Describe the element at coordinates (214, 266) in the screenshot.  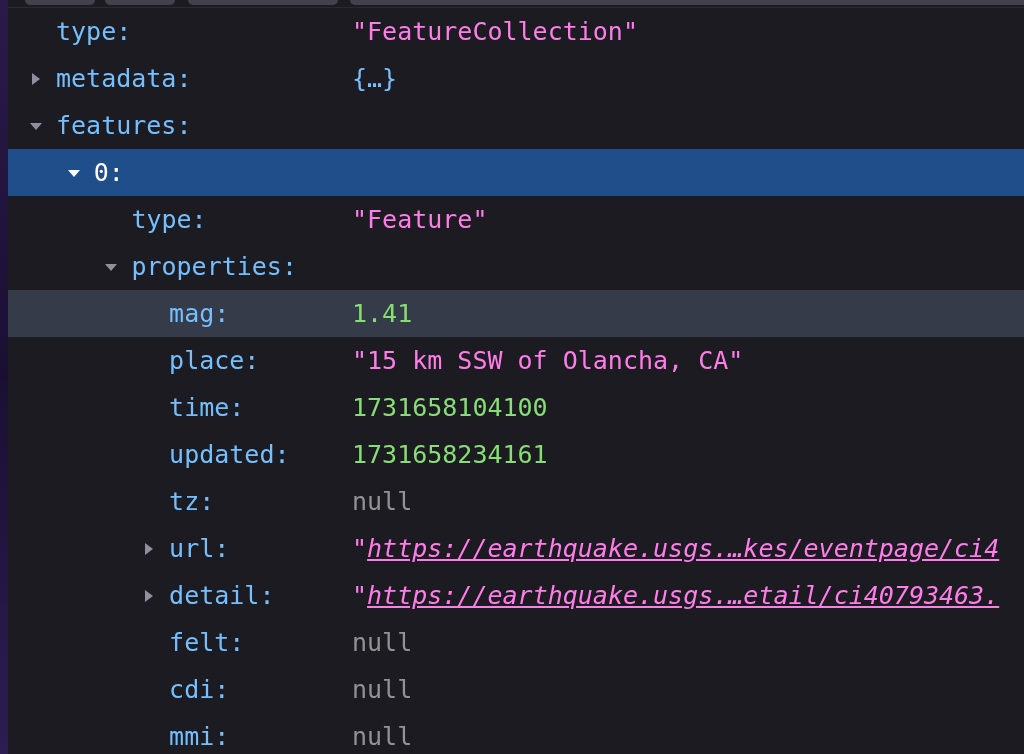
I see `json-key: properties:` at that location.